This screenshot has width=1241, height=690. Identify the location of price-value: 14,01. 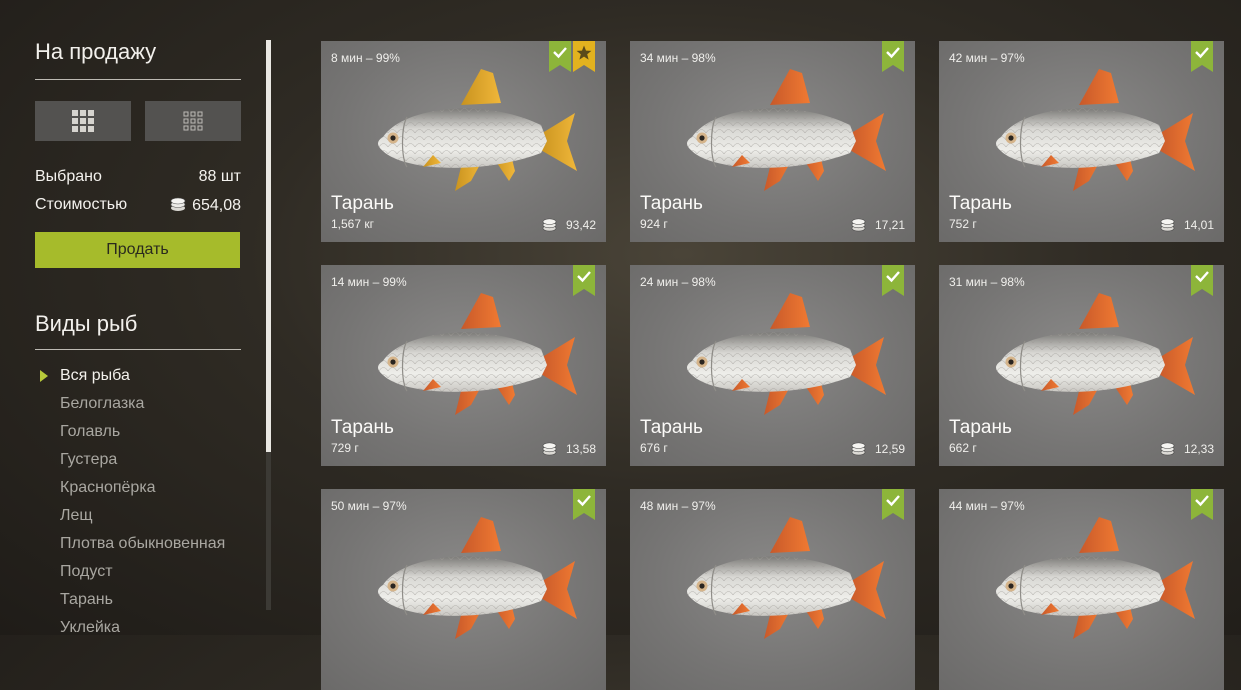
(1198, 225).